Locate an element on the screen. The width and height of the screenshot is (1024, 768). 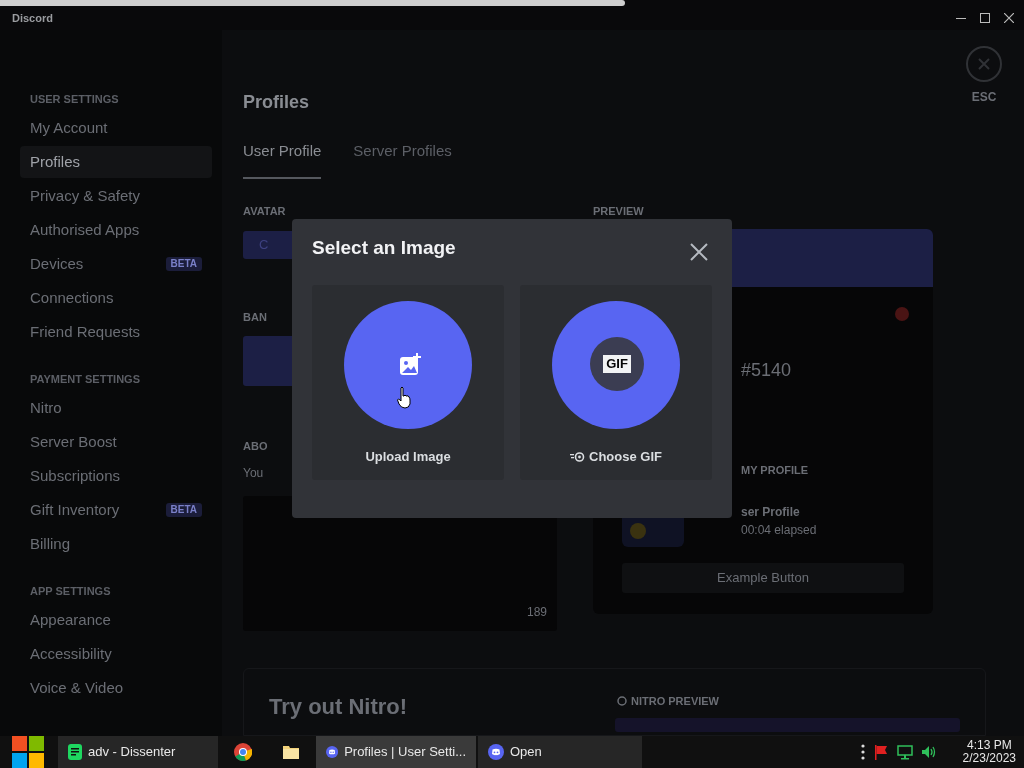
sidebar-item: Subscriptions is located at coordinates (116, 476).